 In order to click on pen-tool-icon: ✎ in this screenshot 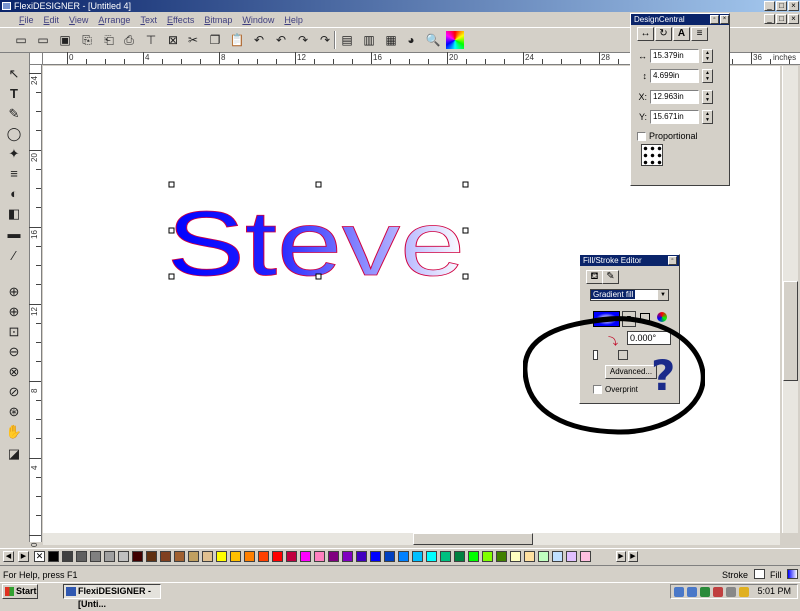, I will do `click(14, 114)`.